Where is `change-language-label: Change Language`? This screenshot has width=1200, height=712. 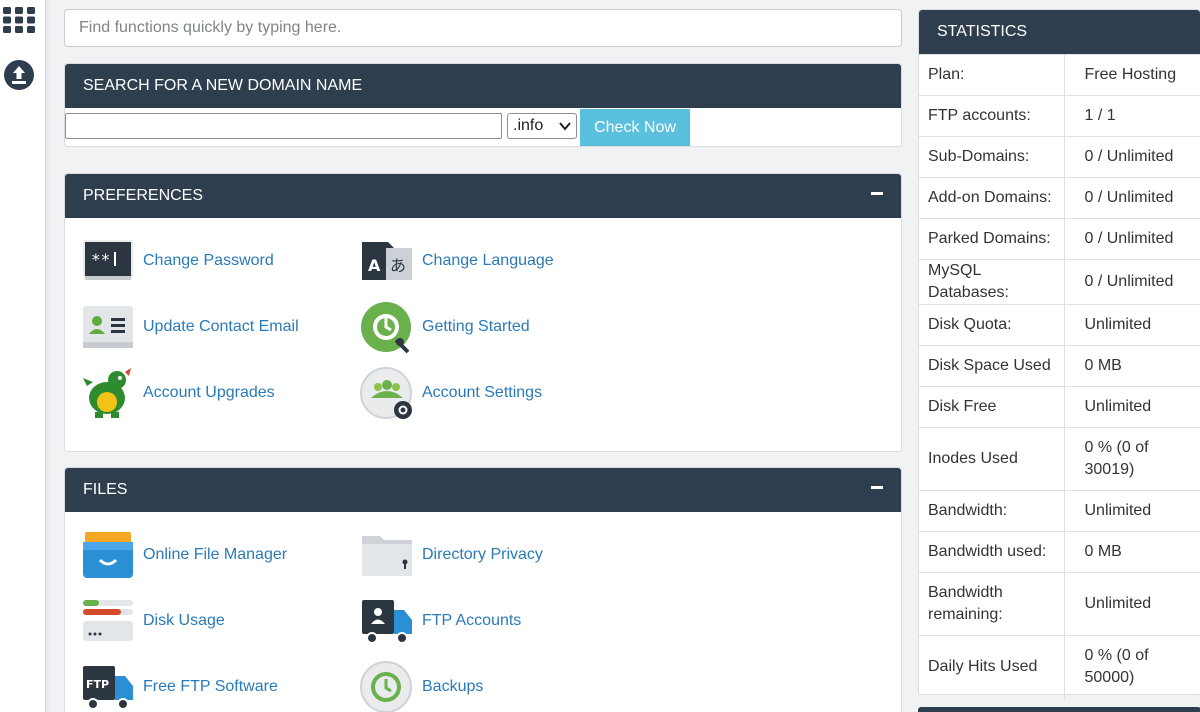 change-language-label: Change Language is located at coordinates (488, 260).